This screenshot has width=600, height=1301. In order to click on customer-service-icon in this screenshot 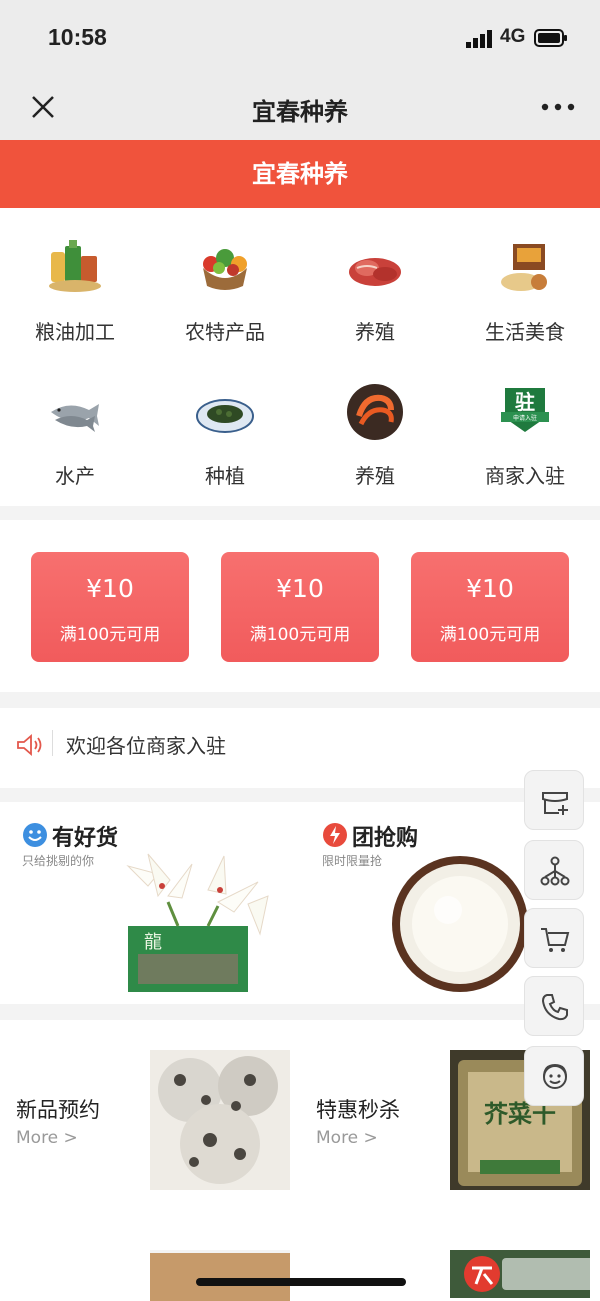, I will do `click(555, 1076)`.